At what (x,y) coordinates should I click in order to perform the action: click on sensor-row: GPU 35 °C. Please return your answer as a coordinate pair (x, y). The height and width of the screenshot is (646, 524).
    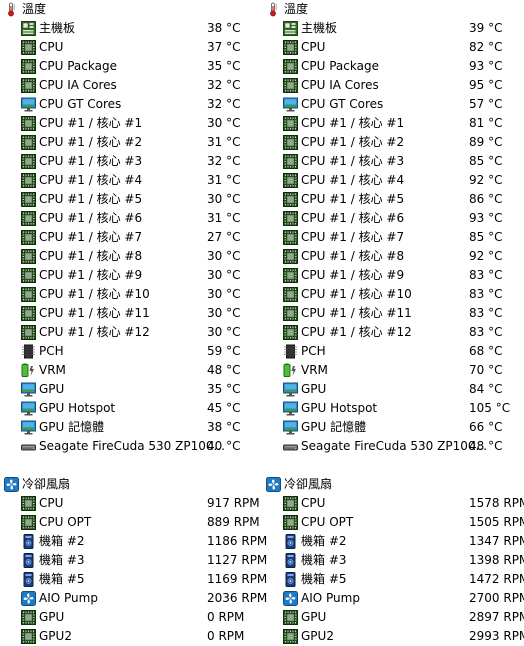
    Looking at the image, I should click on (131, 389).